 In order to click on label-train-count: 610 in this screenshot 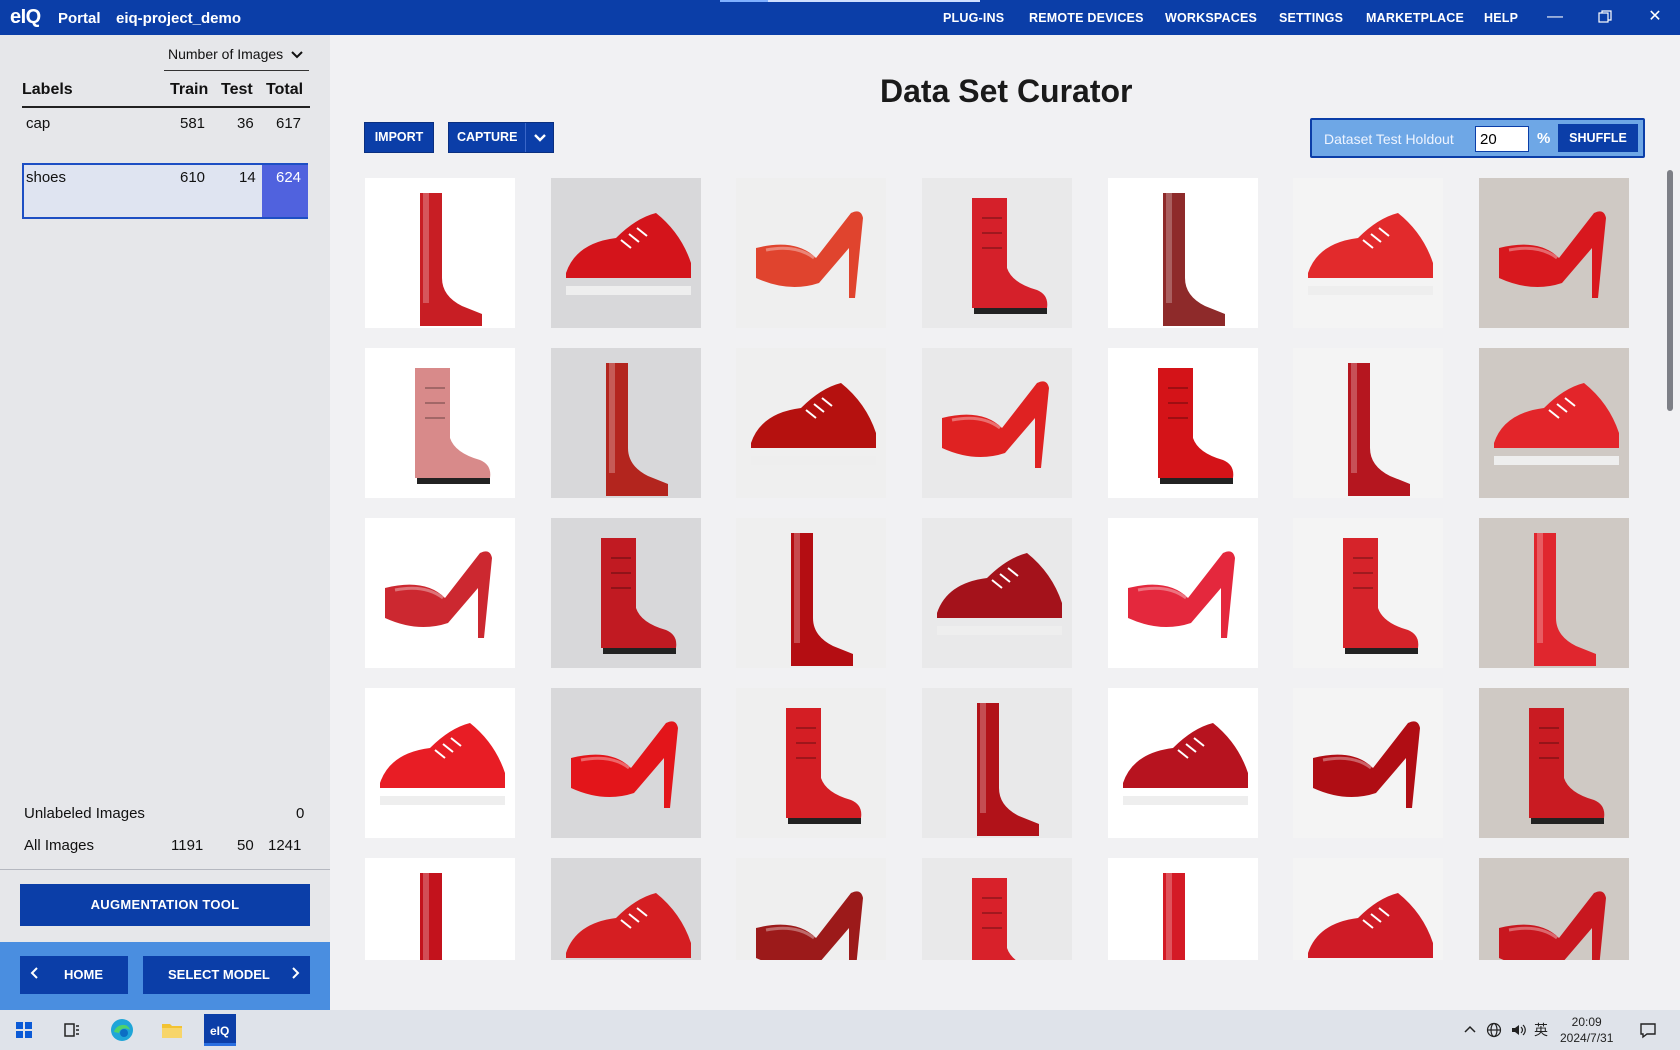, I will do `click(193, 177)`.